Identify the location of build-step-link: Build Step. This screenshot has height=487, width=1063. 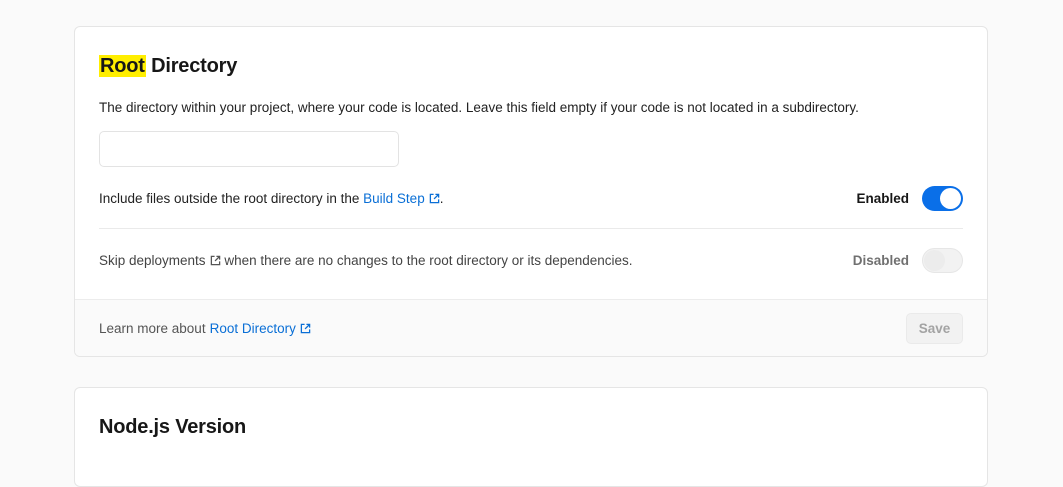
(401, 198).